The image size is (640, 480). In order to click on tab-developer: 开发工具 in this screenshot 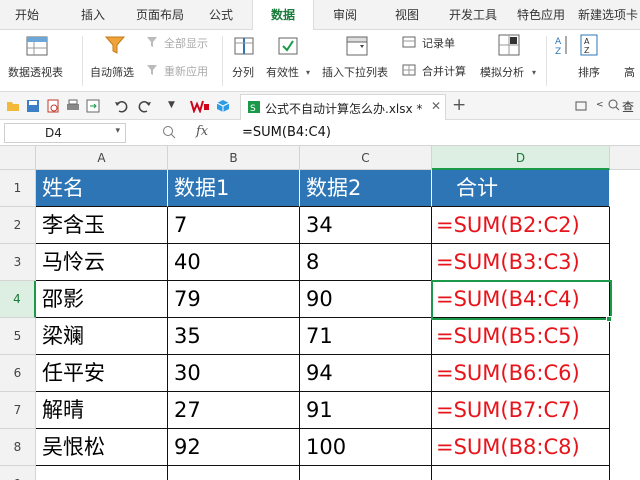, I will do `click(473, 15)`.